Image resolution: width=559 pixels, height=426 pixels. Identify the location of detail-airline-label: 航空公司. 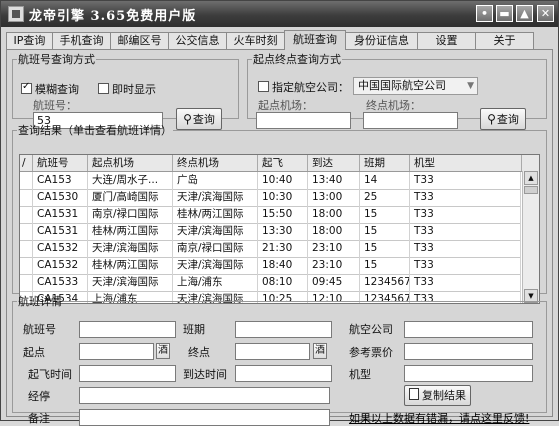
(371, 329).